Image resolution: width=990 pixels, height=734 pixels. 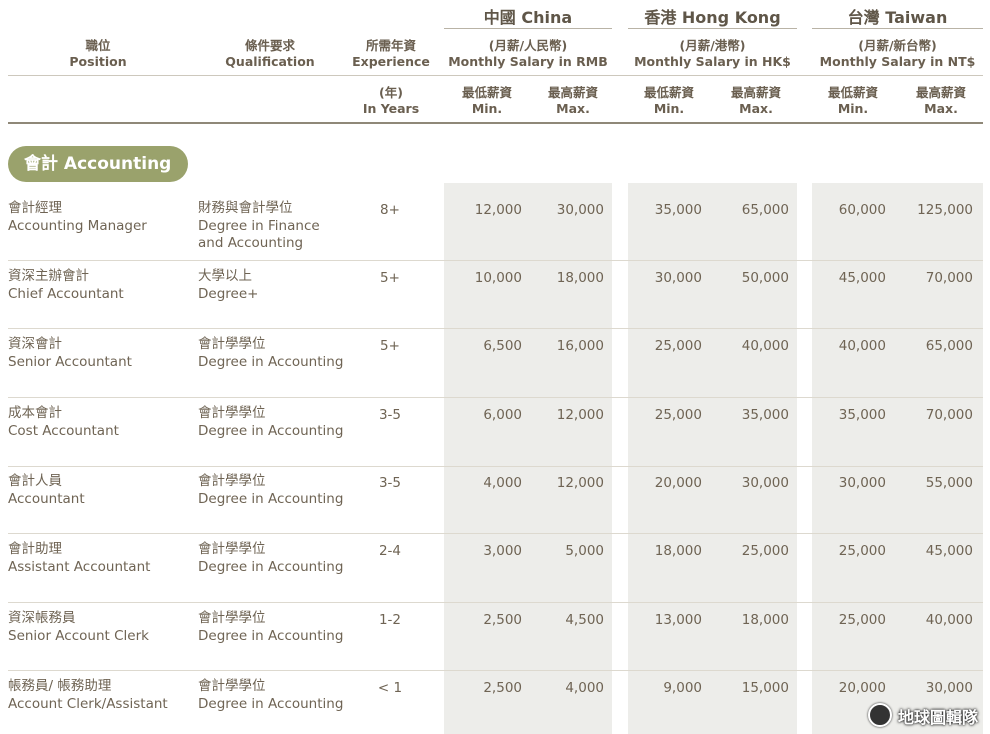 I want to click on salary-cn-min: 3,000, so click(x=502, y=551).